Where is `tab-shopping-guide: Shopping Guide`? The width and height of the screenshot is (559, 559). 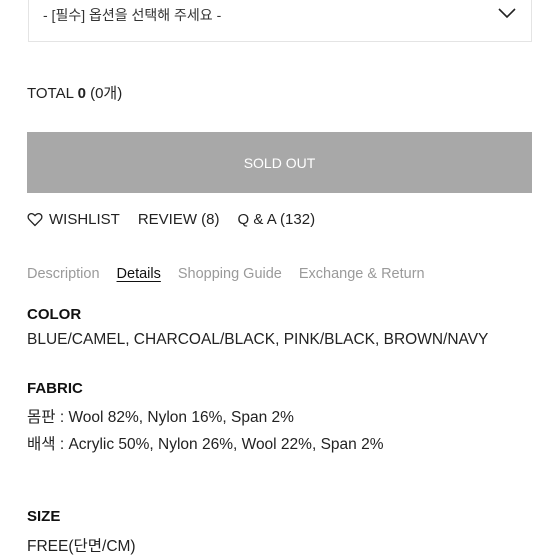
tab-shopping-guide: Shopping Guide is located at coordinates (230, 274).